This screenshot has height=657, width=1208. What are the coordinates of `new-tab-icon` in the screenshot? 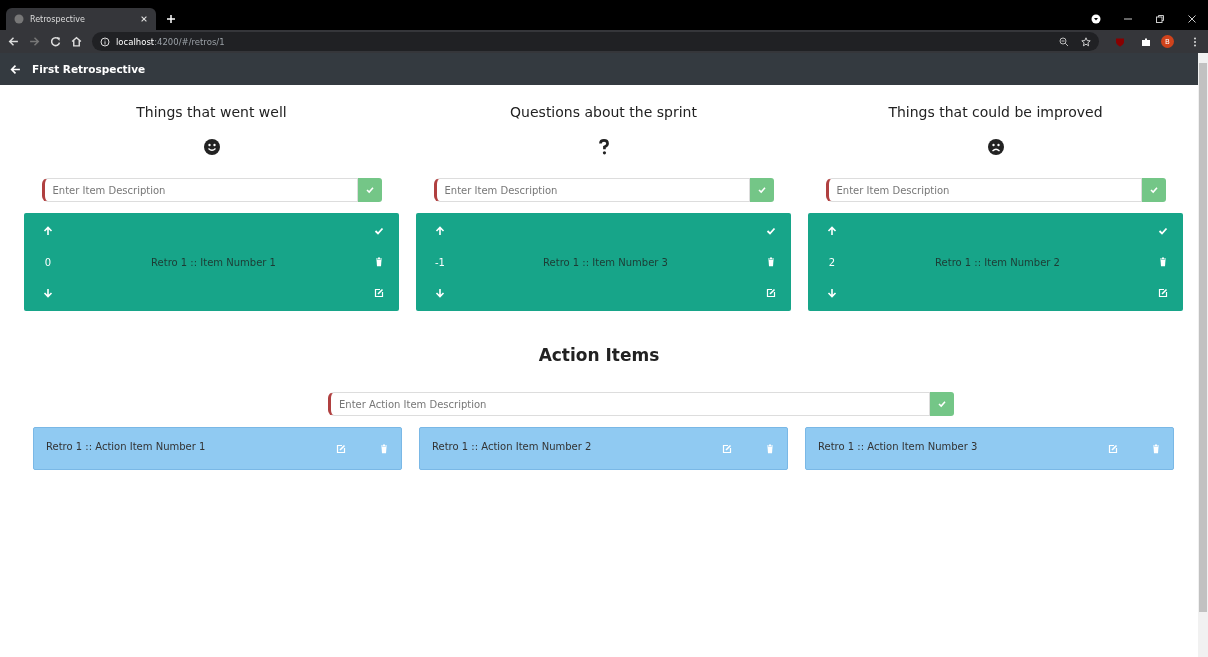 It's located at (171, 19).